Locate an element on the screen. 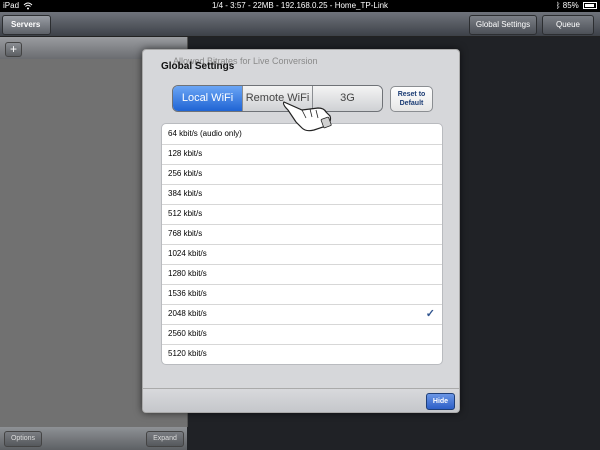 Image resolution: width=600 pixels, height=450 pixels. reset-to-default-button: Reset to Default is located at coordinates (411, 99).